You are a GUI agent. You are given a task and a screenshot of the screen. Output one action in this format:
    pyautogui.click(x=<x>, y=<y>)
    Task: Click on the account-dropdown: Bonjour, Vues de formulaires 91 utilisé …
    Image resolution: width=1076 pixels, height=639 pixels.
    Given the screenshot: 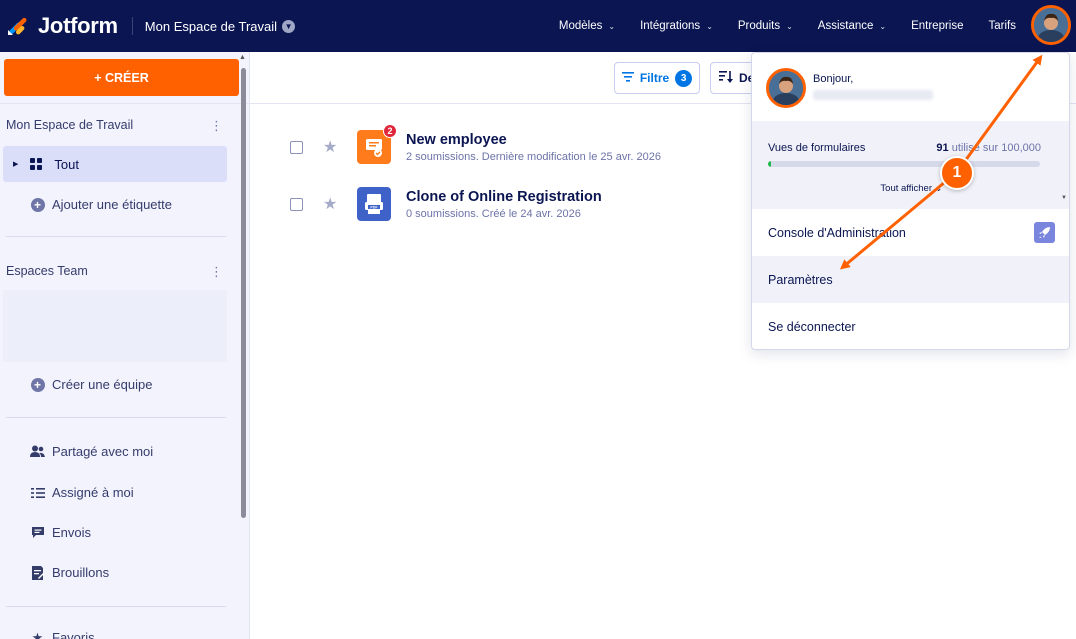 What is the action you would take?
    pyautogui.click(x=910, y=201)
    